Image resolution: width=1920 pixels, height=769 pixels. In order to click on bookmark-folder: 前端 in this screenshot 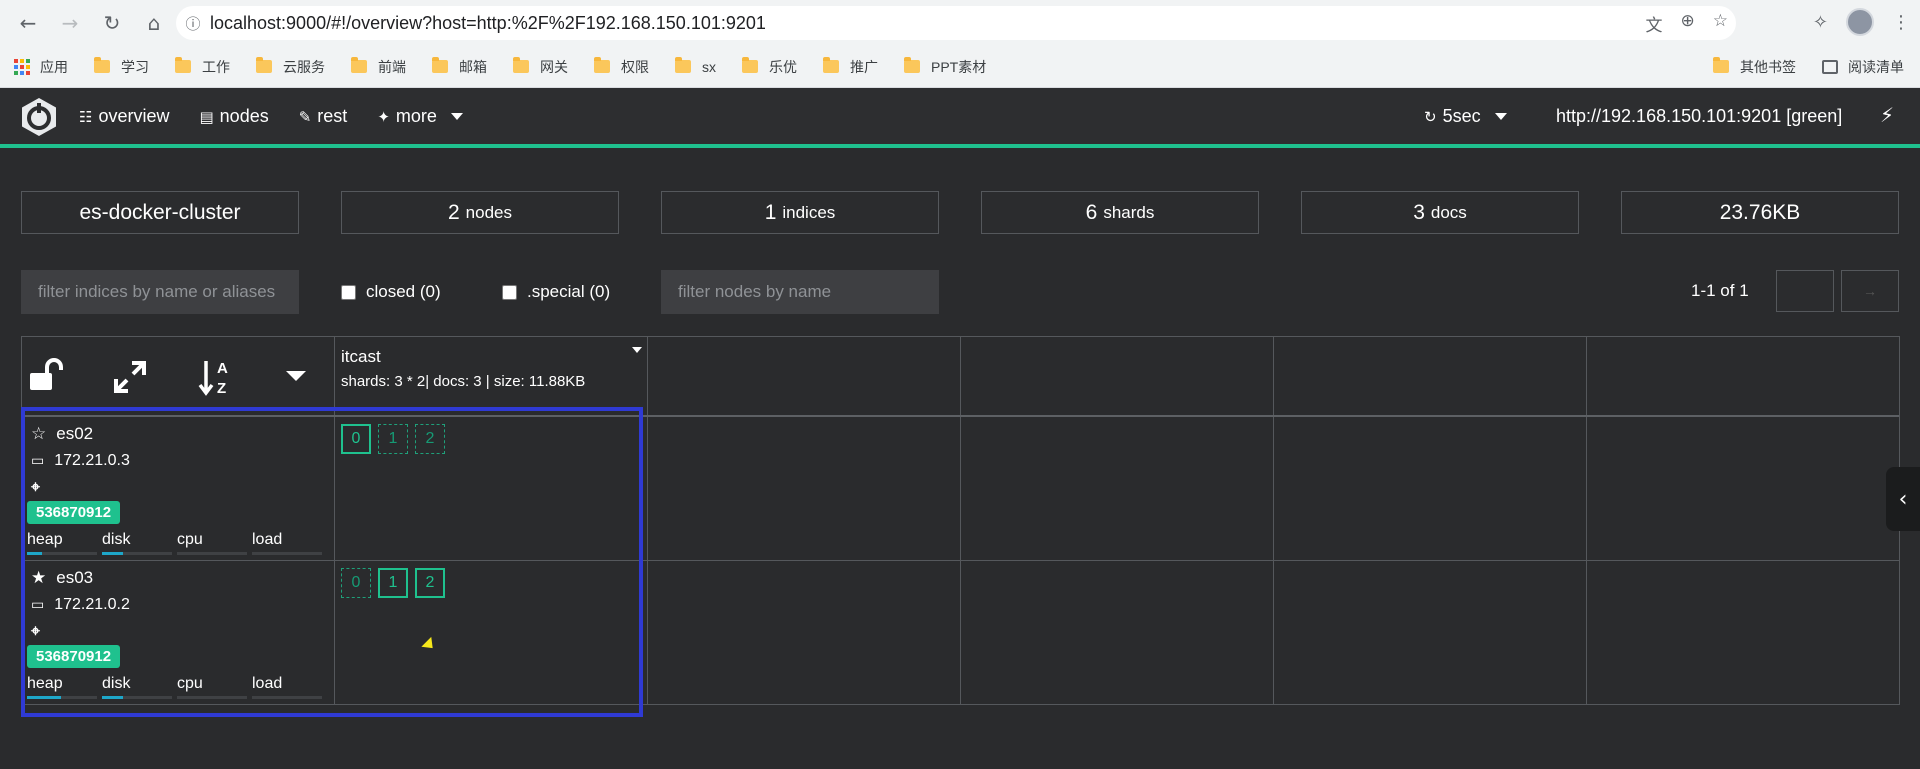, I will do `click(378, 67)`.